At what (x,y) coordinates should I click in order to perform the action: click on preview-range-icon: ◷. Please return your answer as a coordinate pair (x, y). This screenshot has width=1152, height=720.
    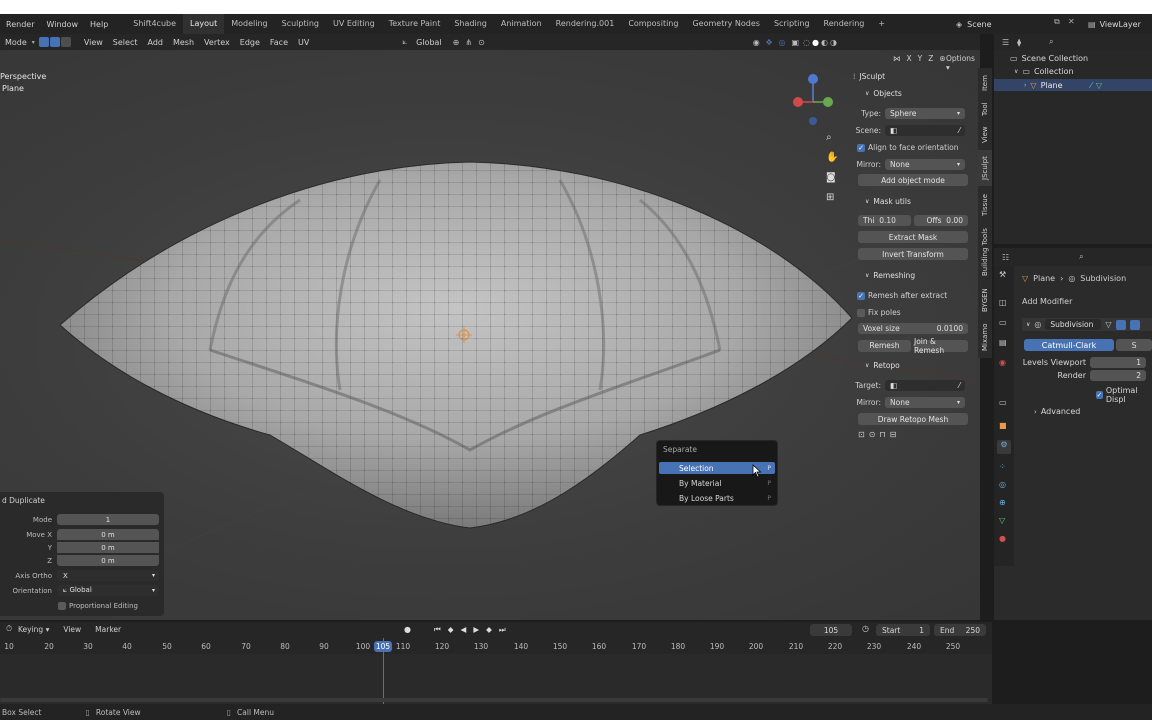
    Looking at the image, I should click on (865, 628).